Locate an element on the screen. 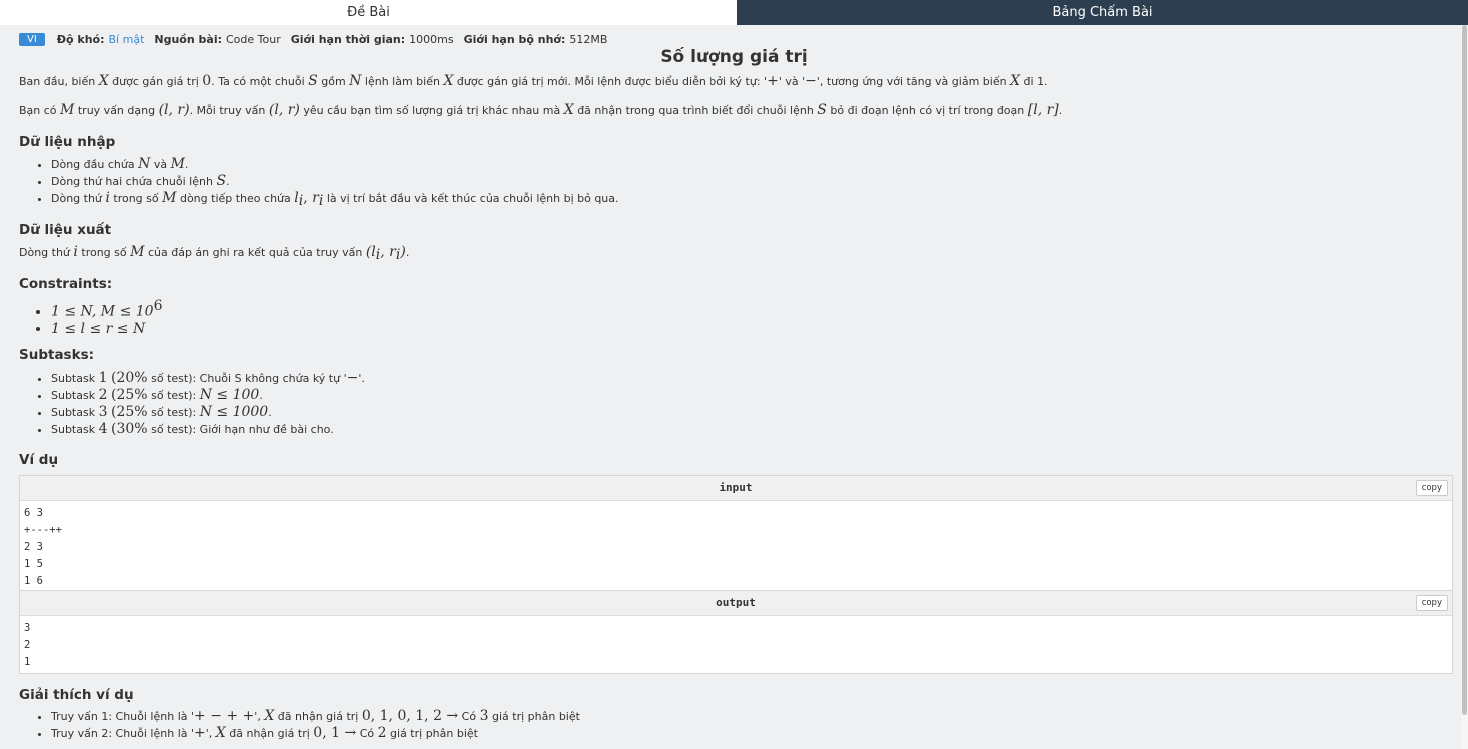 This screenshot has width=1468, height=749. sample-input-line: 1 5 is located at coordinates (33, 564).